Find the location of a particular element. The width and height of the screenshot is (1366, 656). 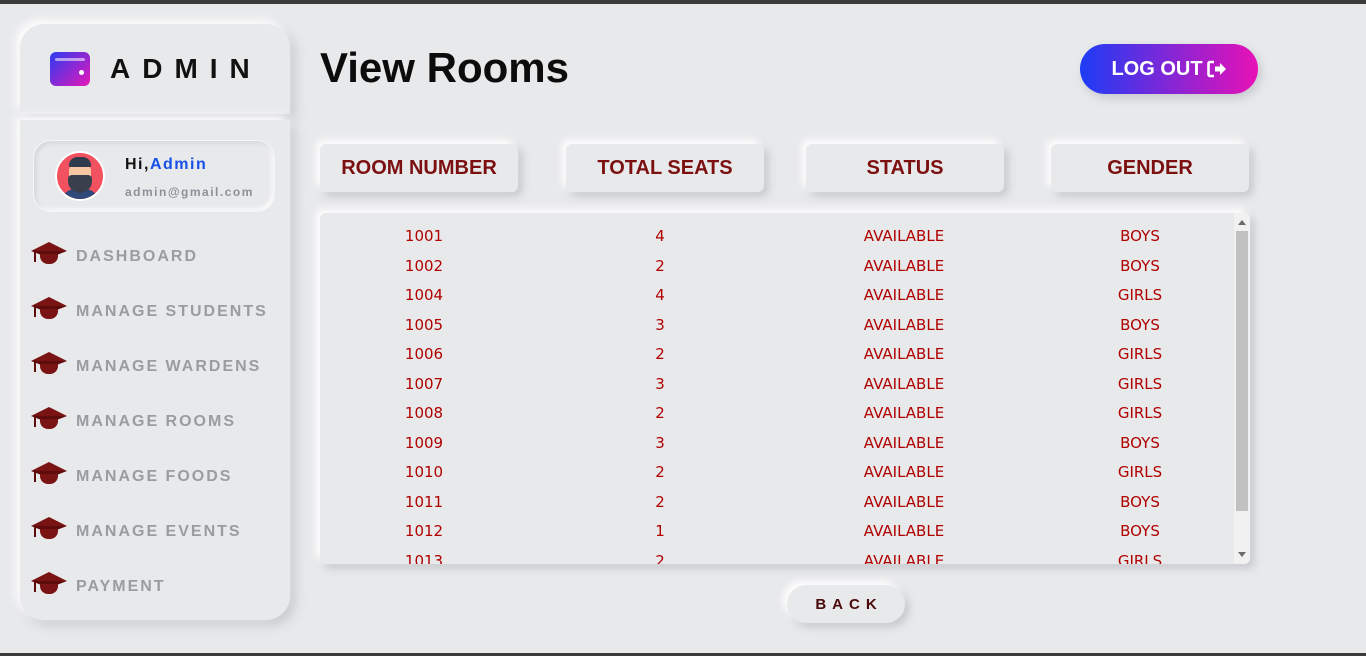

greeting-prefix: Hi, is located at coordinates (137, 164).